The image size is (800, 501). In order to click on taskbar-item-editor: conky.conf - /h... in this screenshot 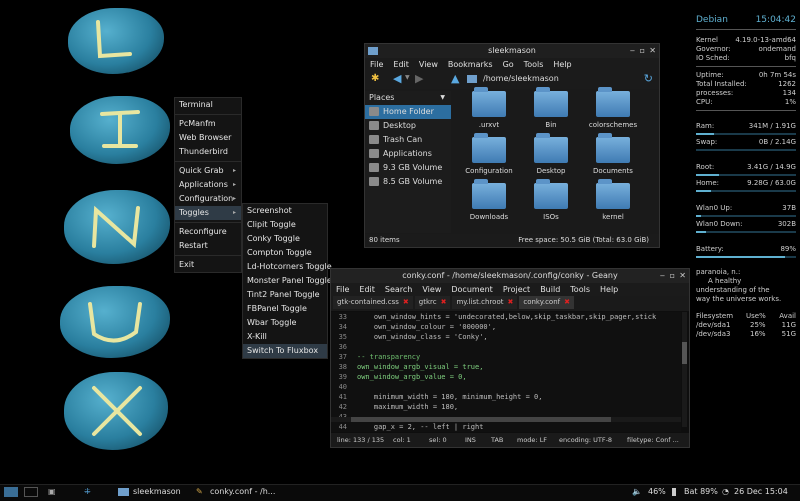, I will do `click(242, 492)`.